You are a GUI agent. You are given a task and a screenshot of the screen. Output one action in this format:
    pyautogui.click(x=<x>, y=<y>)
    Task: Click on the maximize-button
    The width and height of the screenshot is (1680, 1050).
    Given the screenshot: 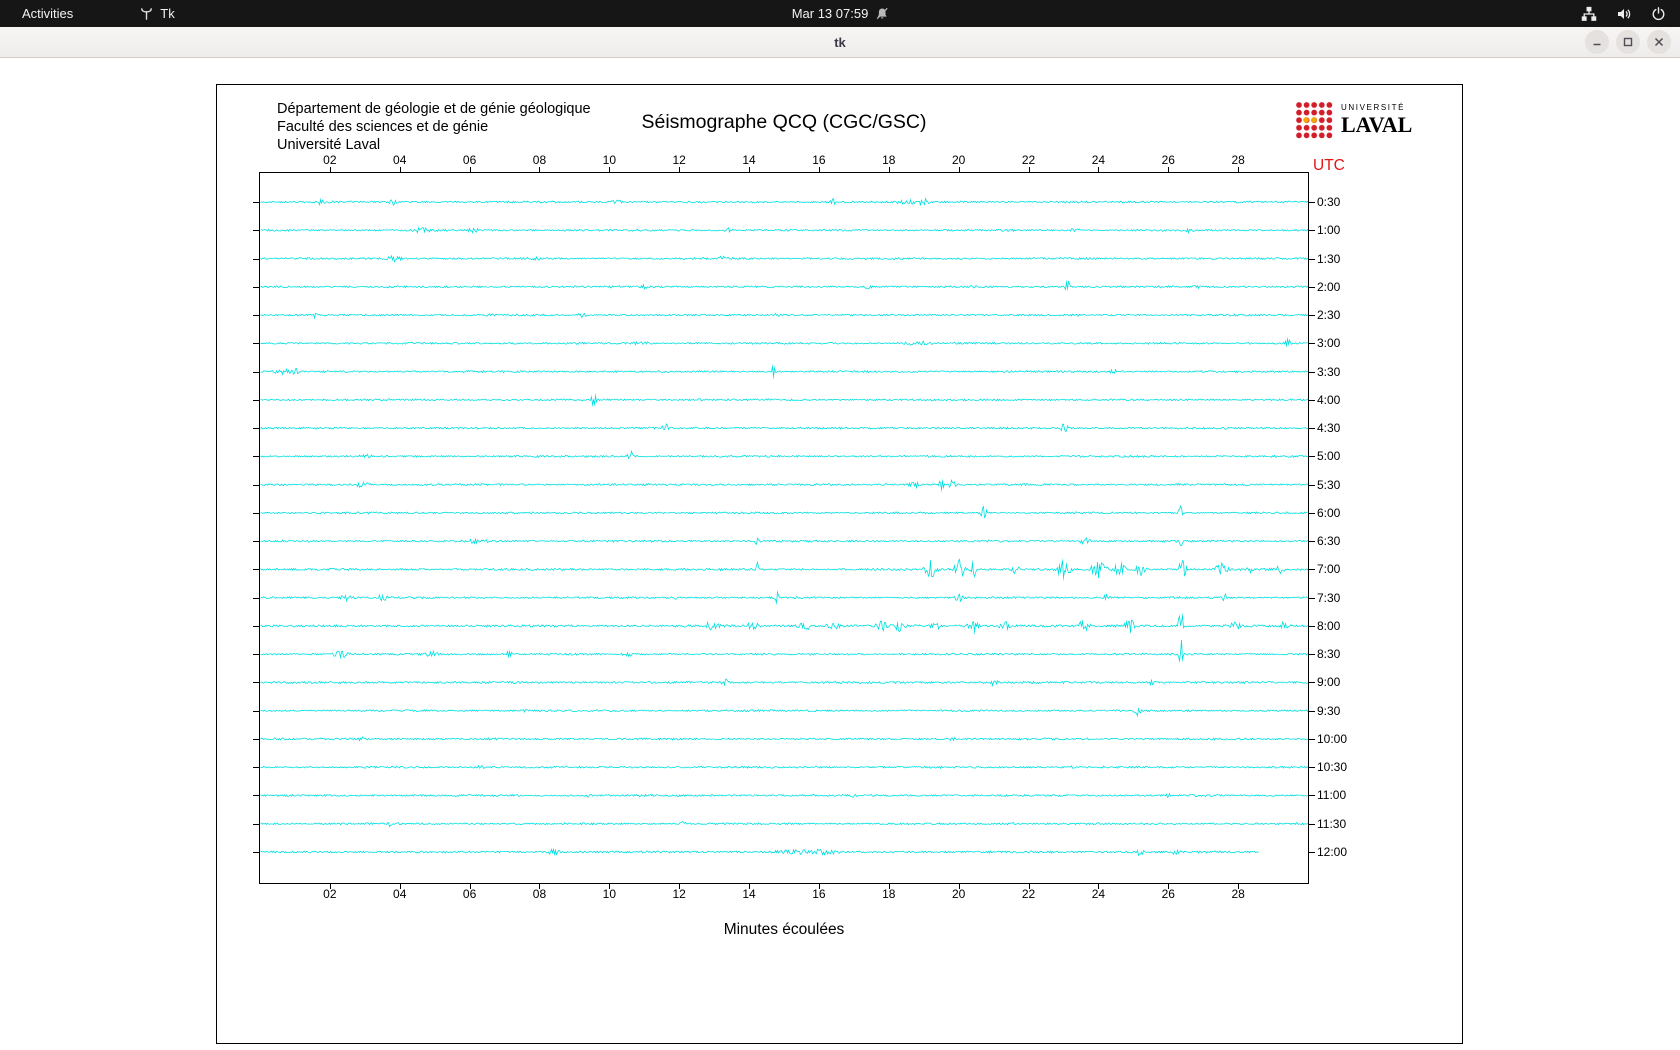 What is the action you would take?
    pyautogui.click(x=1628, y=42)
    